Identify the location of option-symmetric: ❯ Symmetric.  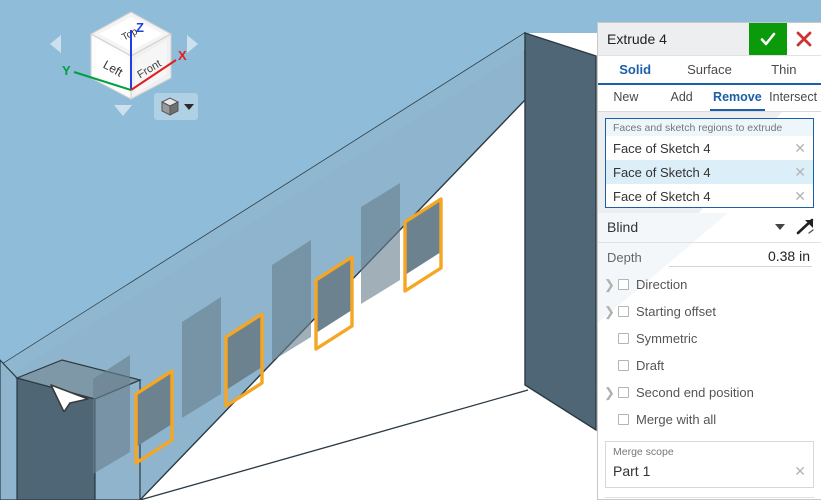
(709, 338).